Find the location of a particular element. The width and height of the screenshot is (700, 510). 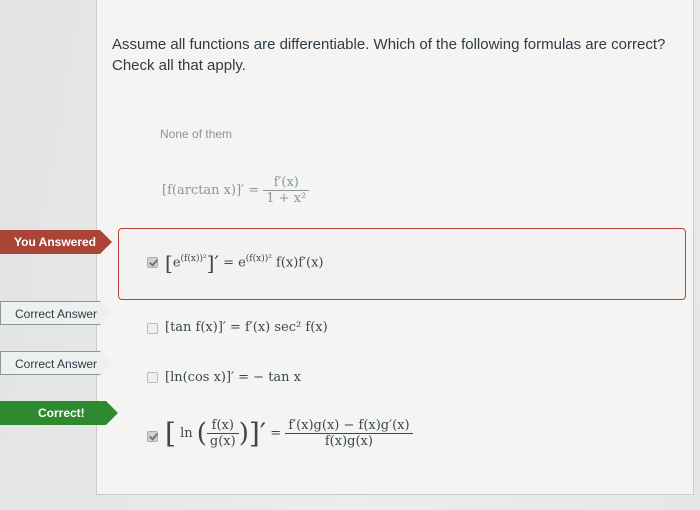

option-exp-bracket-open: [ is located at coordinates (169, 263).